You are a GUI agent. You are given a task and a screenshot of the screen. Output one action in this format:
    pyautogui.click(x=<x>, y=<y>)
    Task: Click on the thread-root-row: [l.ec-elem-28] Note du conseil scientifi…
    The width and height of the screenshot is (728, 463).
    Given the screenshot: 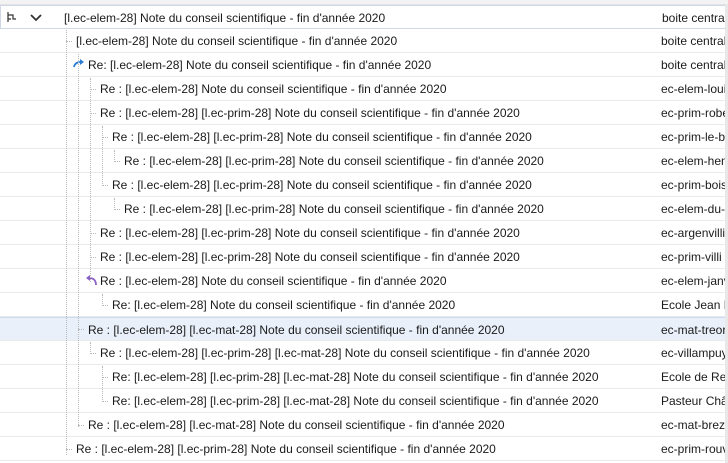 What is the action you would take?
    pyautogui.click(x=364, y=17)
    